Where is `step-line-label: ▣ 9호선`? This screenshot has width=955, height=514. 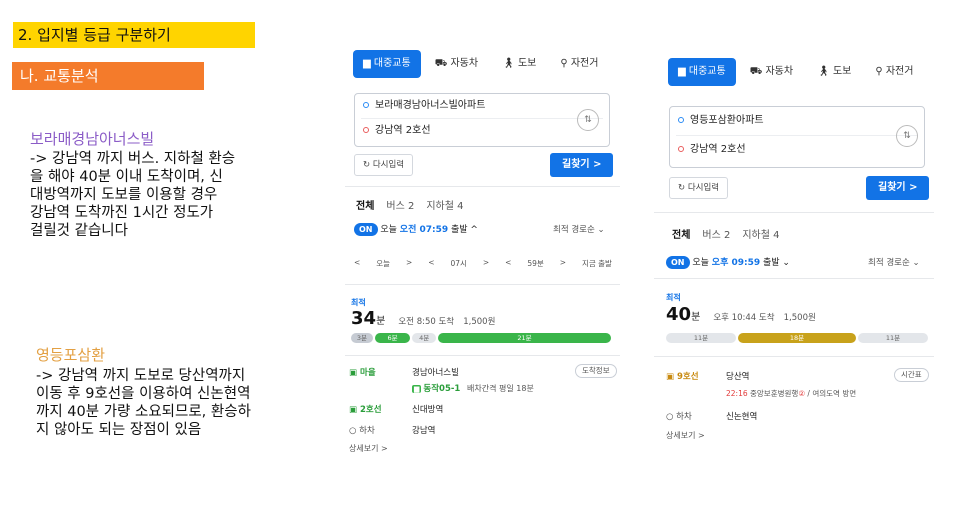 step-line-label: ▣ 9호선 is located at coordinates (682, 377).